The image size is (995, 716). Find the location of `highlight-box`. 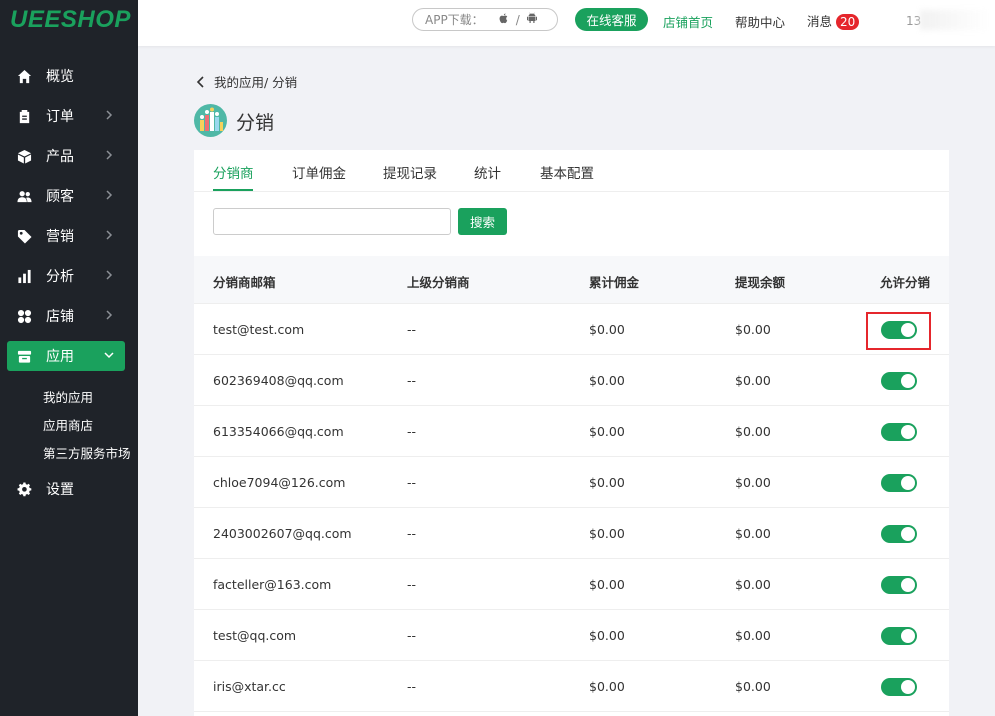

highlight-box is located at coordinates (898, 331).